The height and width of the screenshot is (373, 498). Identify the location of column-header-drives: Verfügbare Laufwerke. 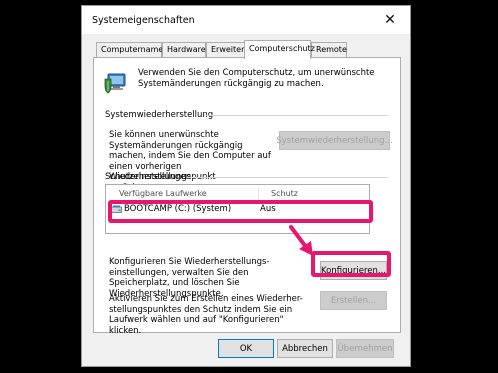
(163, 193).